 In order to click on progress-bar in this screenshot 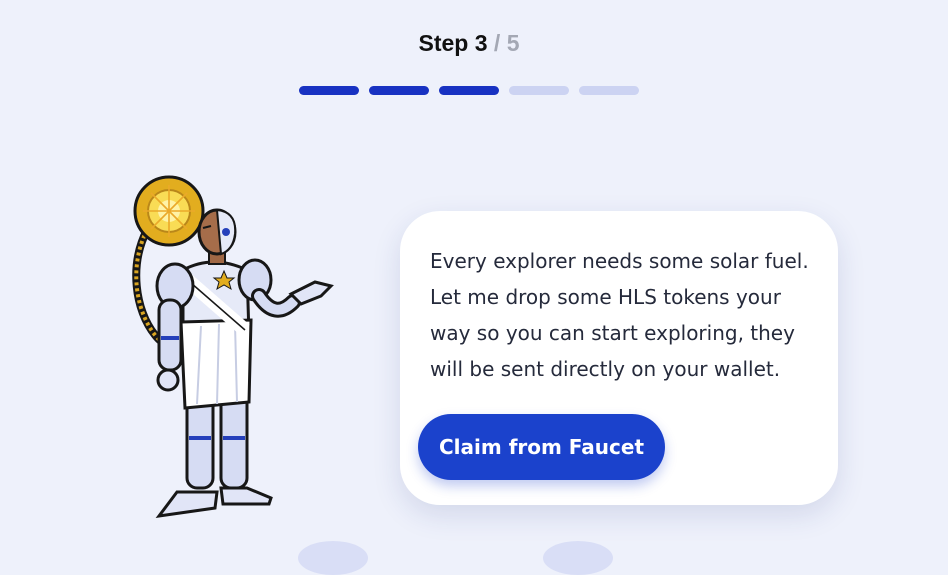, I will do `click(469, 90)`.